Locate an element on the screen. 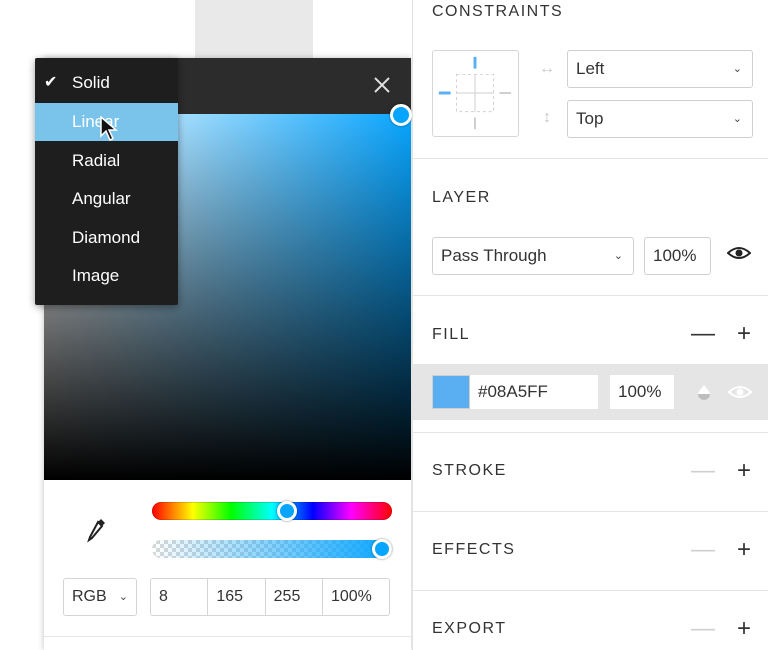 The image size is (768, 650). blend-drop-icon is located at coordinates (704, 394).